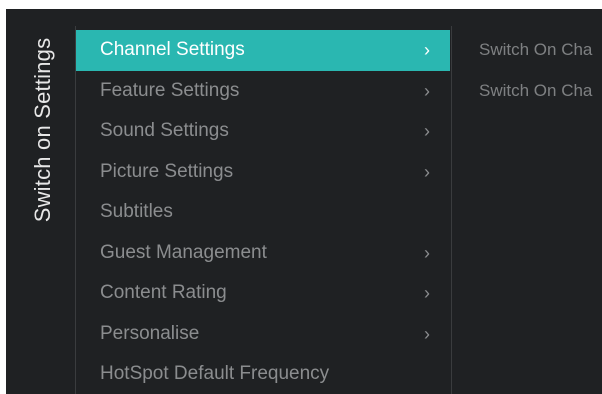 This screenshot has width=602, height=394. What do you see at coordinates (170, 90) in the screenshot?
I see `menu-item-label: Feature Settings` at bounding box center [170, 90].